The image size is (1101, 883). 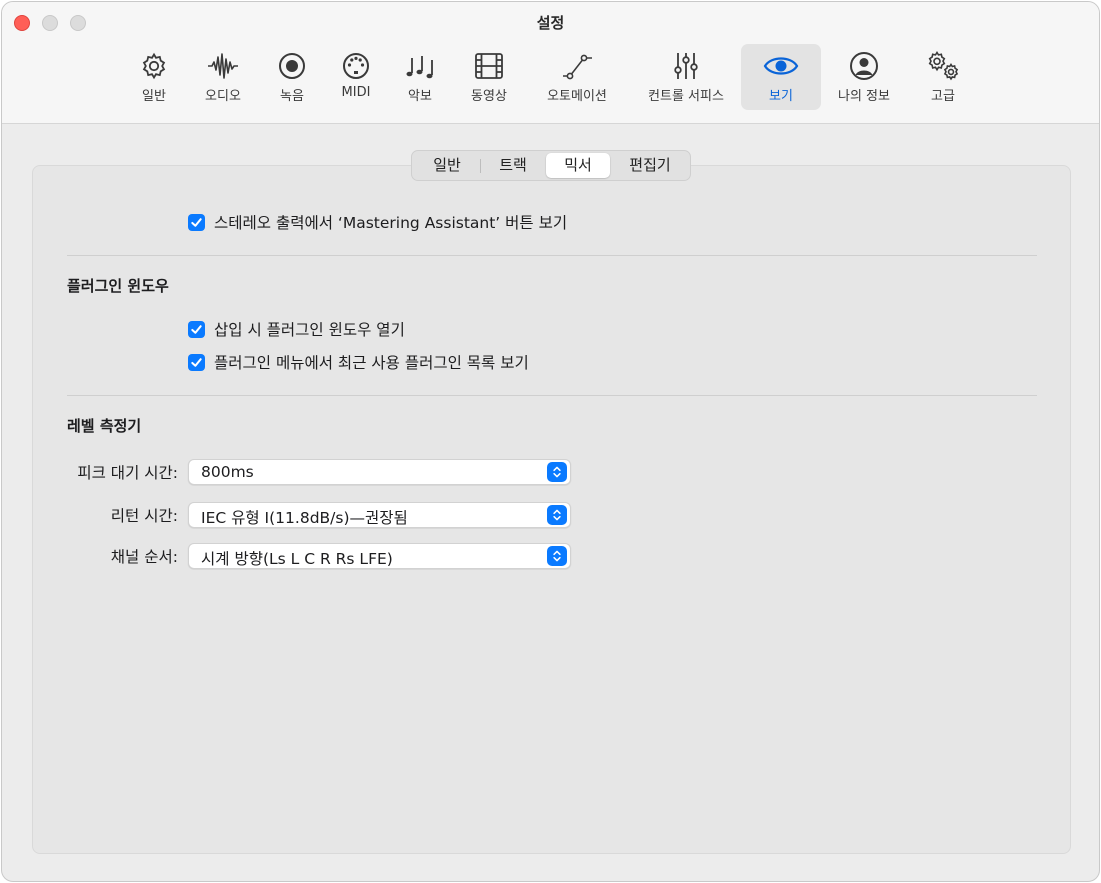 What do you see at coordinates (577, 96) in the screenshot?
I see `toolbar-item-label: 오토메이션` at bounding box center [577, 96].